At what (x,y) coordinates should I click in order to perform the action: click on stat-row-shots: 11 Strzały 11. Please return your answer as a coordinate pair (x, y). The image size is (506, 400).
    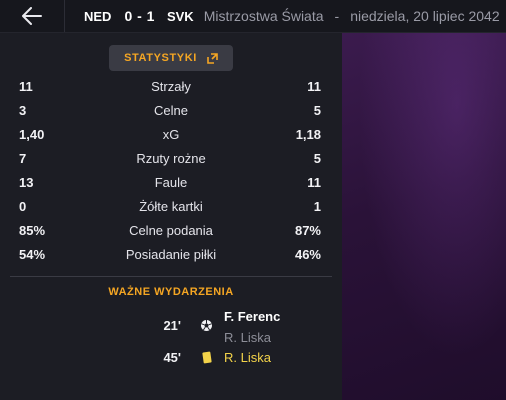
    Looking at the image, I should click on (171, 87).